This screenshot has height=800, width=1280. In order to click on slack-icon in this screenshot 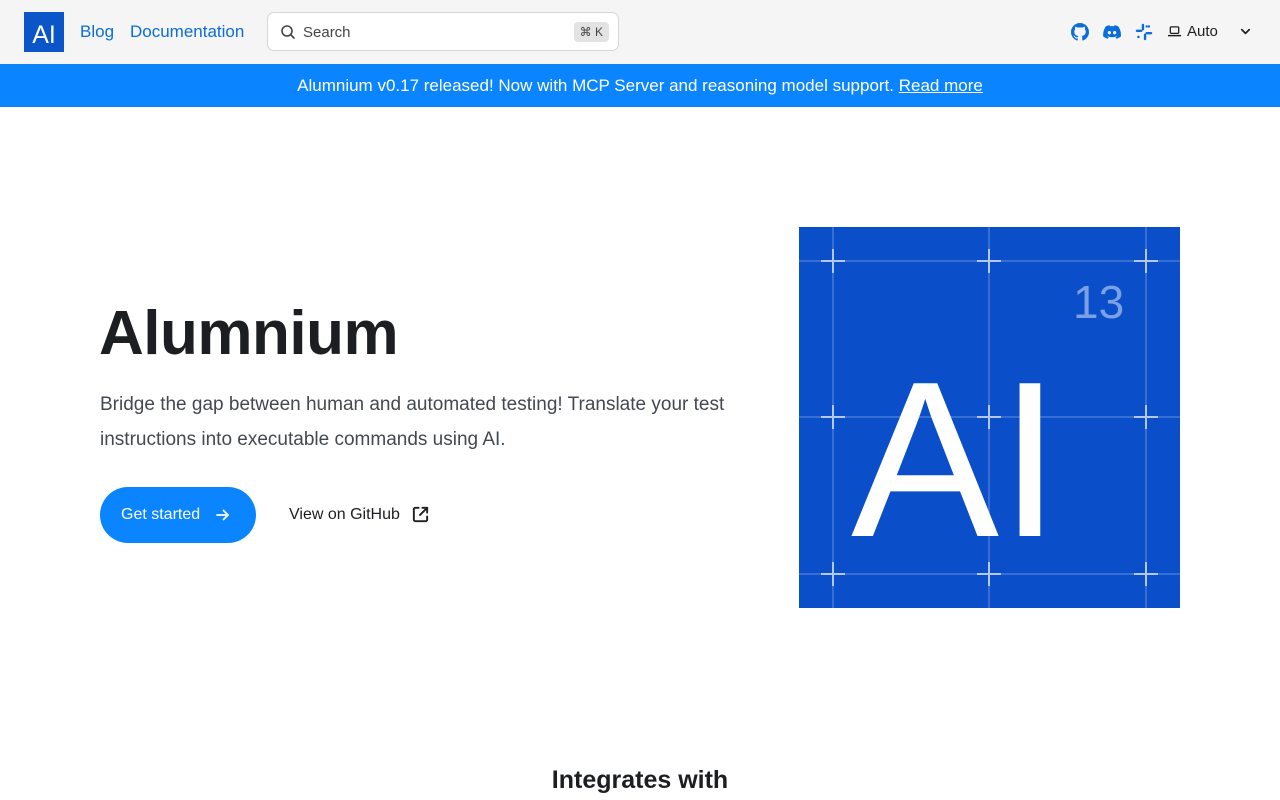, I will do `click(1144, 32)`.